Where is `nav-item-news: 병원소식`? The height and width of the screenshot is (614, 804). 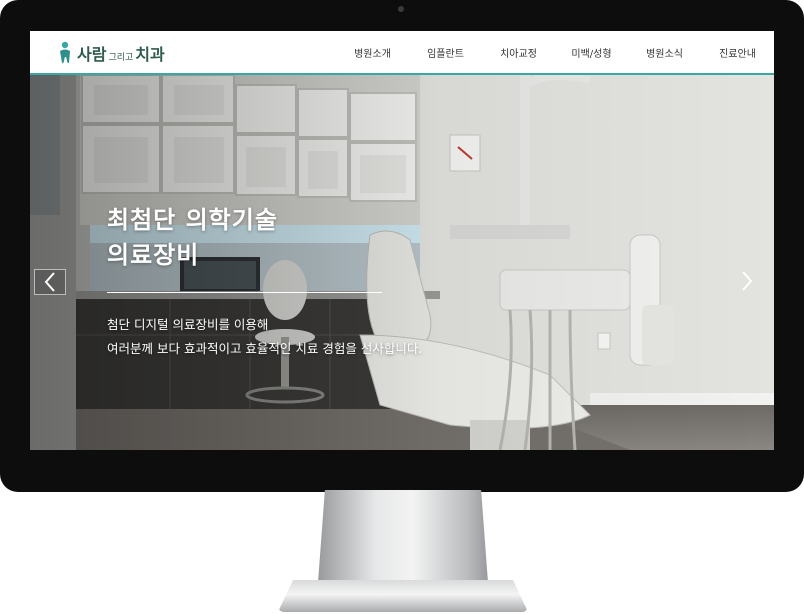
nav-item-news: 병원소식 is located at coordinates (664, 52).